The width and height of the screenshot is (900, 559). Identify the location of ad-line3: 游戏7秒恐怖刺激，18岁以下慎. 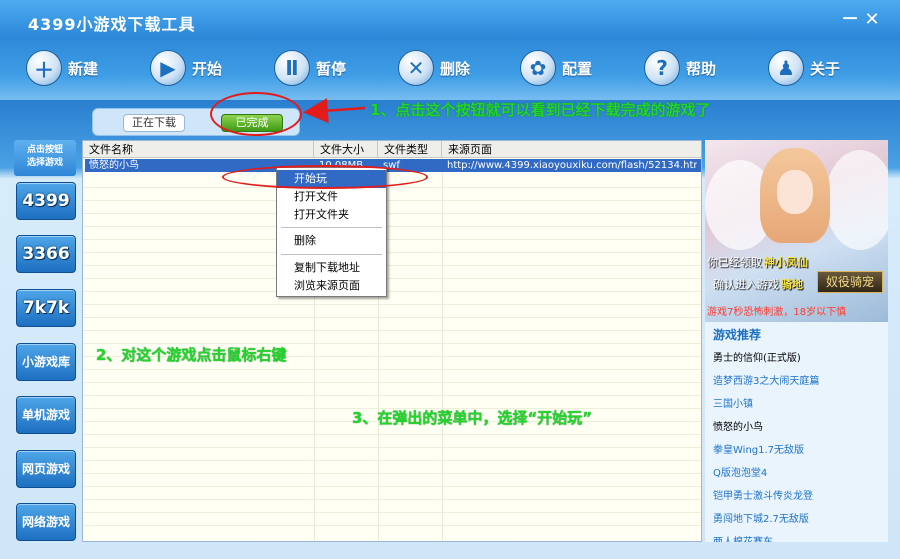
(777, 312).